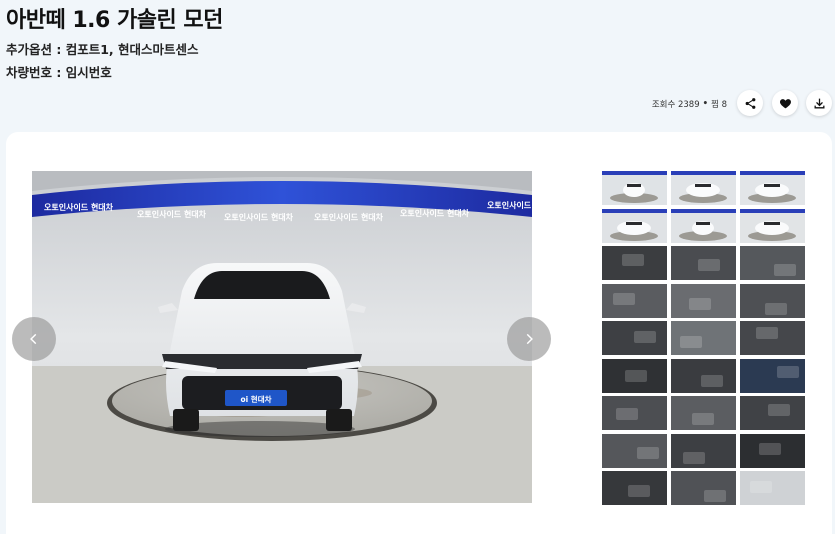  I want to click on thumbnail-shifter, so click(772, 413).